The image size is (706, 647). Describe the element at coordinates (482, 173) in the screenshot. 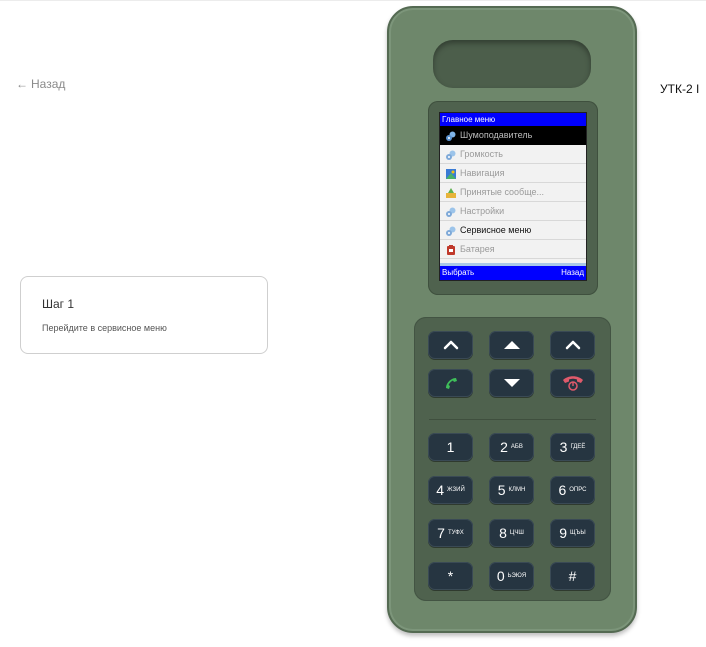

I see `menu-item-label: Навигация` at that location.